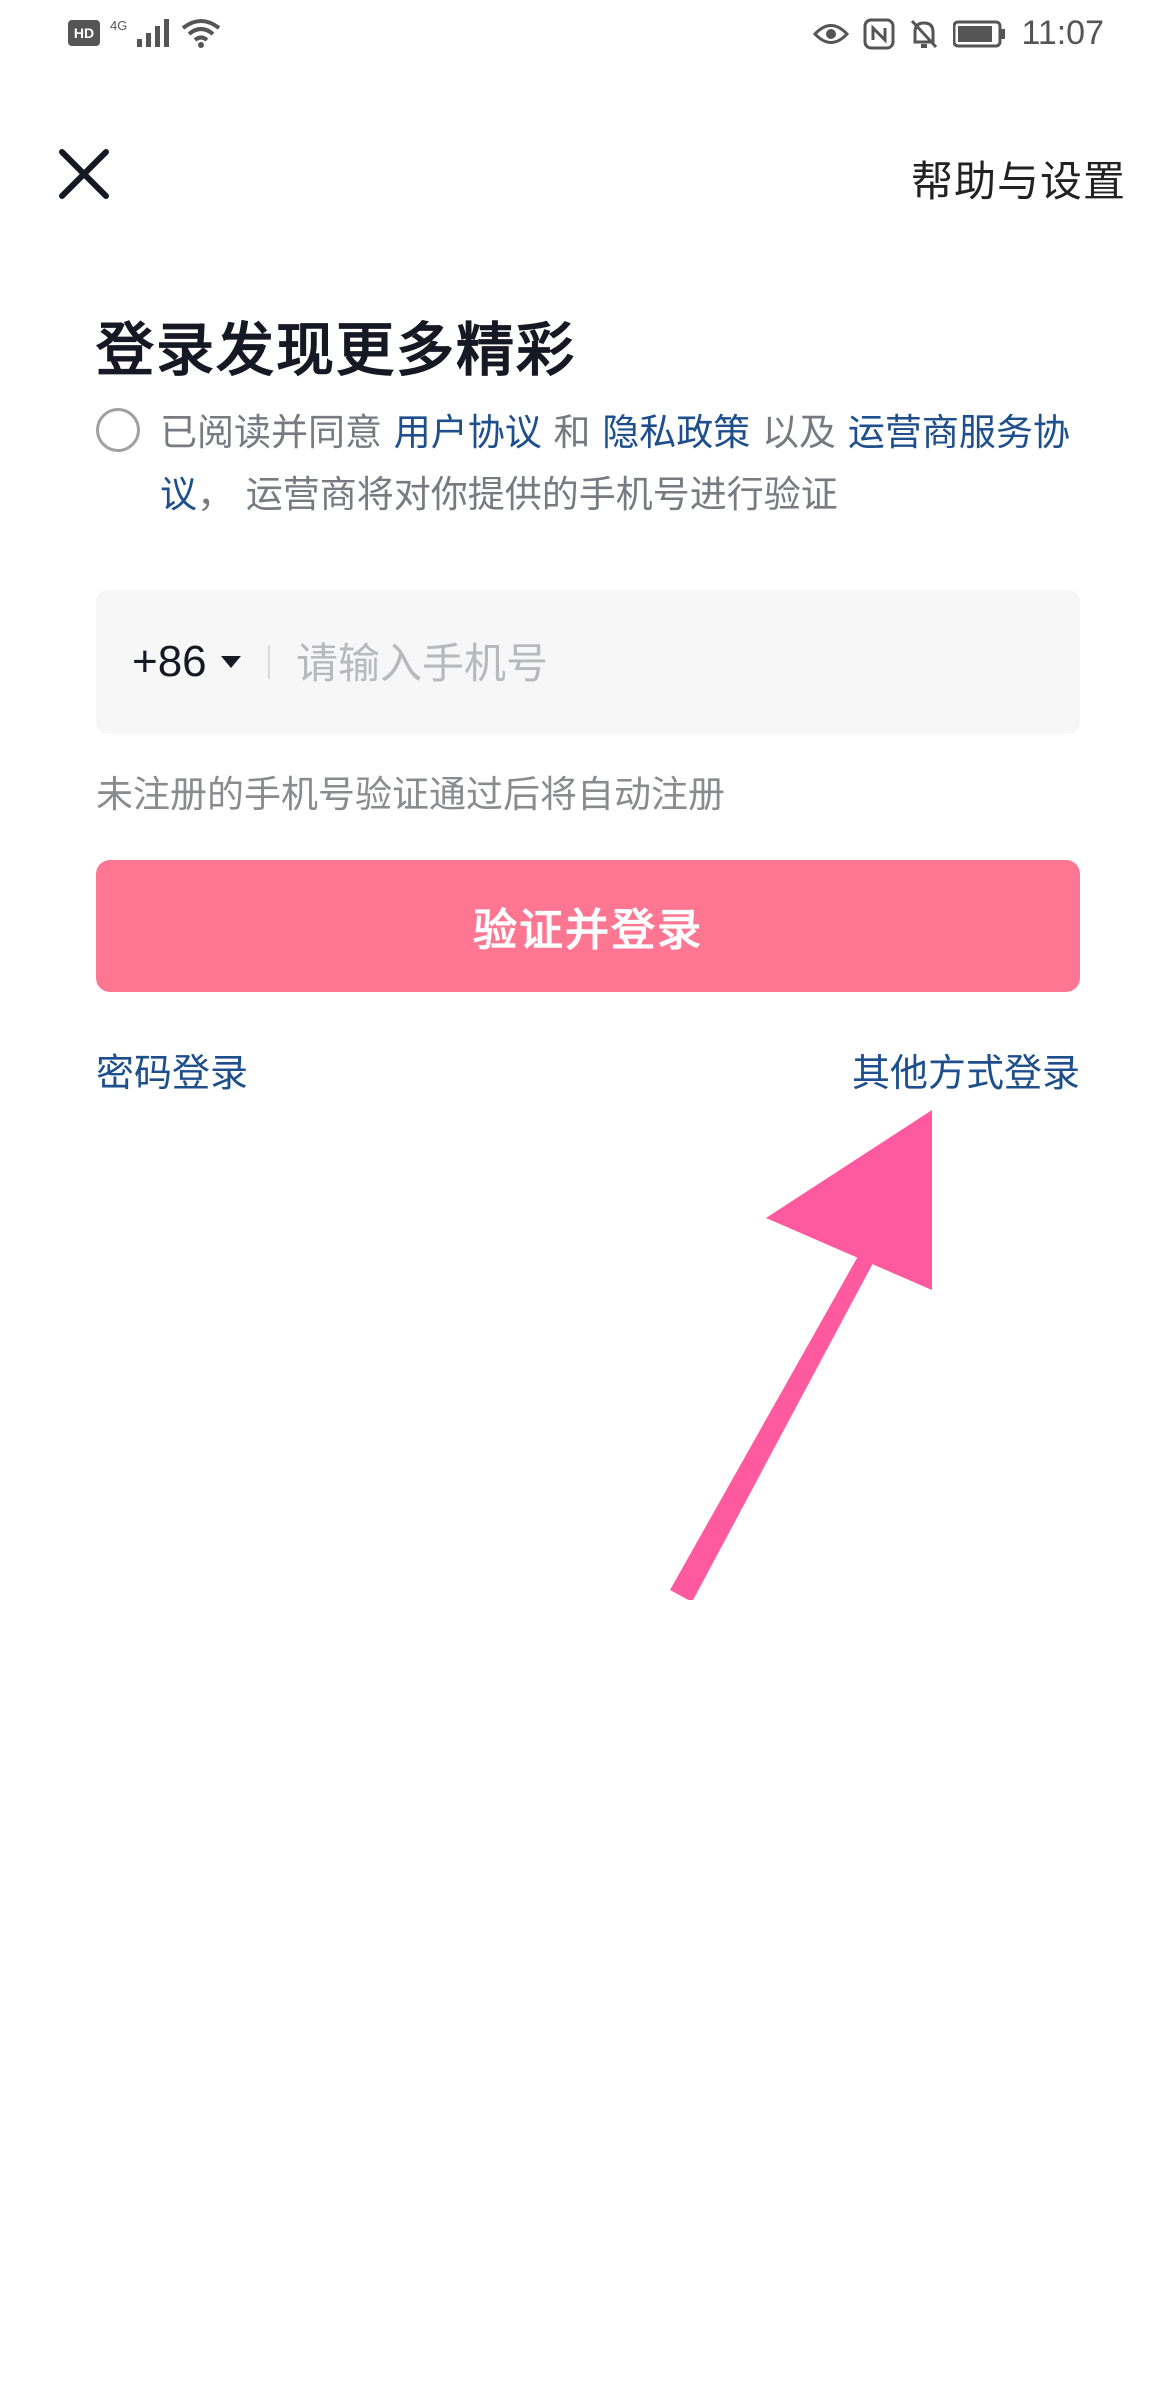 The width and height of the screenshot is (1176, 2400). Describe the element at coordinates (201, 33) in the screenshot. I see `wifi-icon` at that location.